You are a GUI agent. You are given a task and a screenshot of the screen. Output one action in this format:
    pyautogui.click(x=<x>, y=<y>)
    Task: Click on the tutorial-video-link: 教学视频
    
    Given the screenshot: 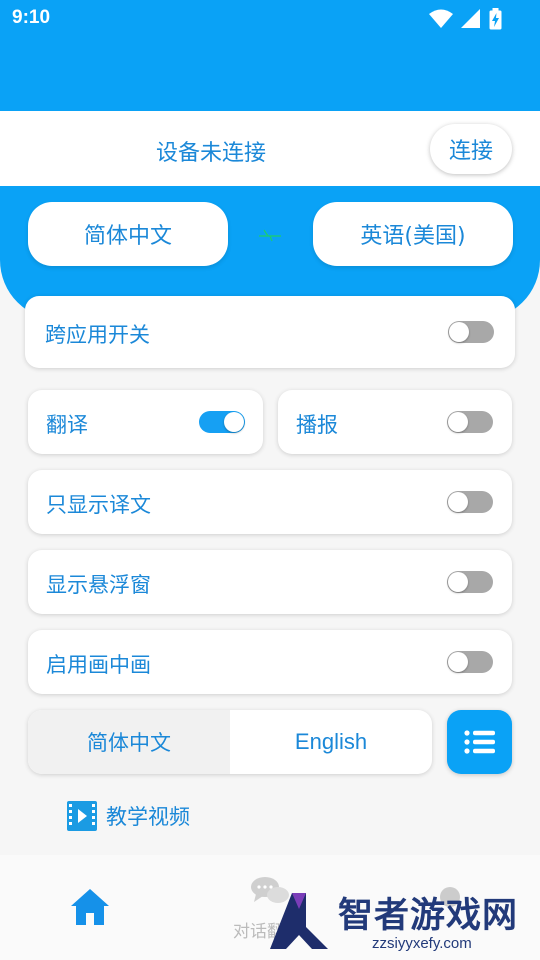 What is the action you would take?
    pyautogui.click(x=128, y=816)
    